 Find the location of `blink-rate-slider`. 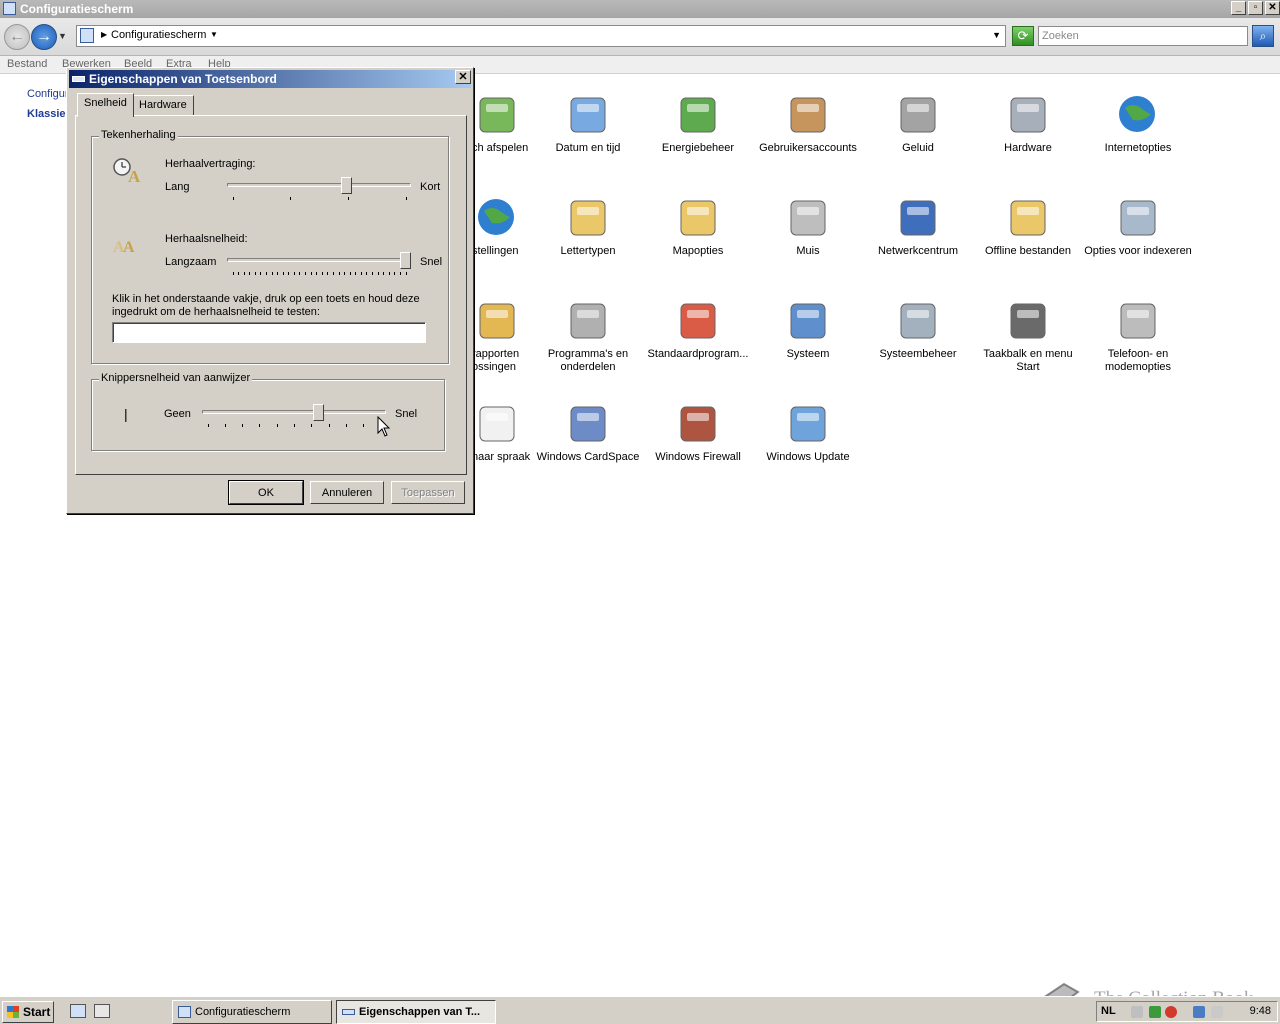

blink-rate-slider is located at coordinates (294, 416).